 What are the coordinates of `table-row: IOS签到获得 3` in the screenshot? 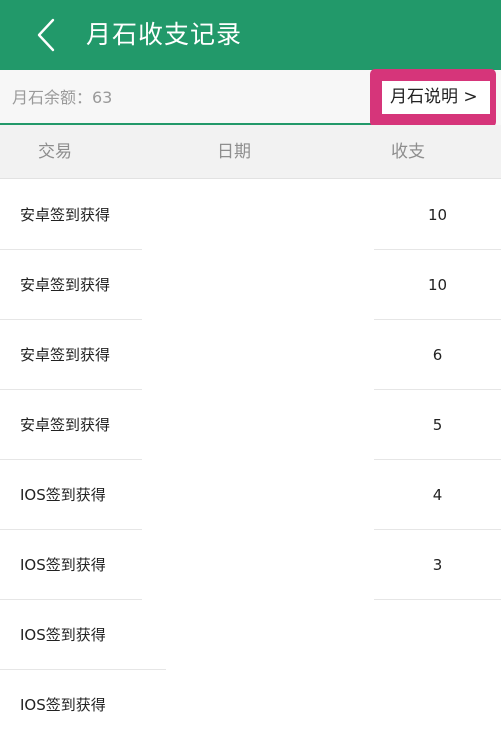 It's located at (250, 565).